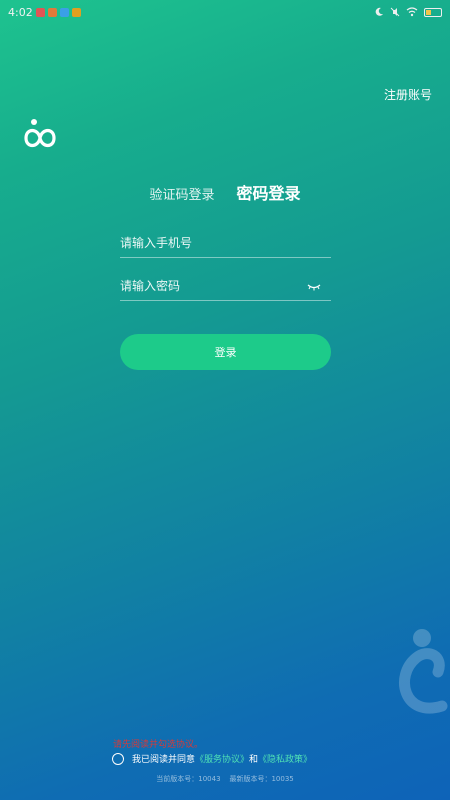 The height and width of the screenshot is (800, 450). What do you see at coordinates (412, 12) in the screenshot?
I see `wifi-icon` at bounding box center [412, 12].